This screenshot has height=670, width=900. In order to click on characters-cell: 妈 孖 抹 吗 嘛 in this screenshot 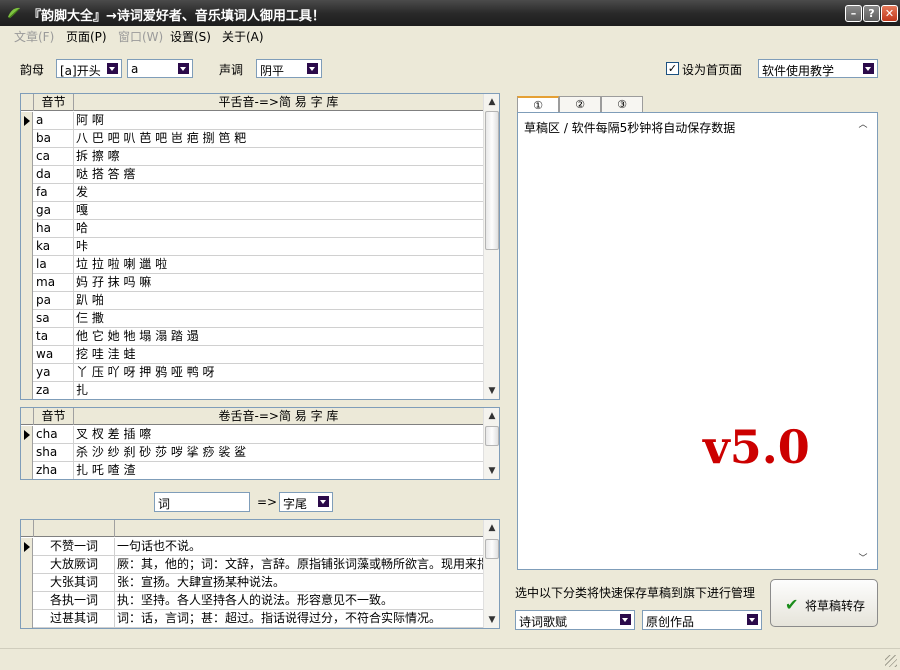, I will do `click(279, 283)`.